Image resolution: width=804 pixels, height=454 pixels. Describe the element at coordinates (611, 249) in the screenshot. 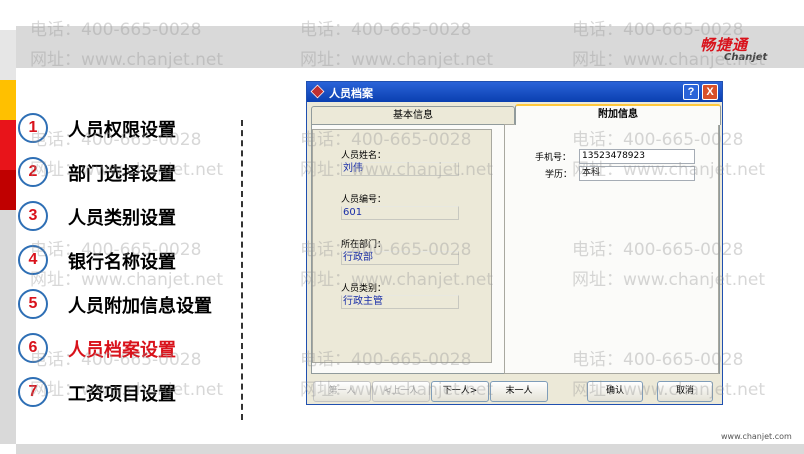

I see `extra-info-group: 手机号： 13523478923 学历： 本科` at that location.